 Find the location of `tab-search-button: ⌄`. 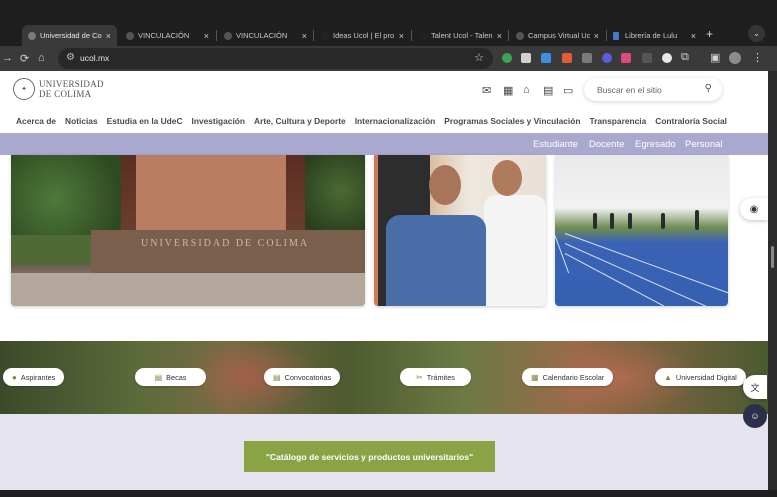

tab-search-button: ⌄ is located at coordinates (756, 33).